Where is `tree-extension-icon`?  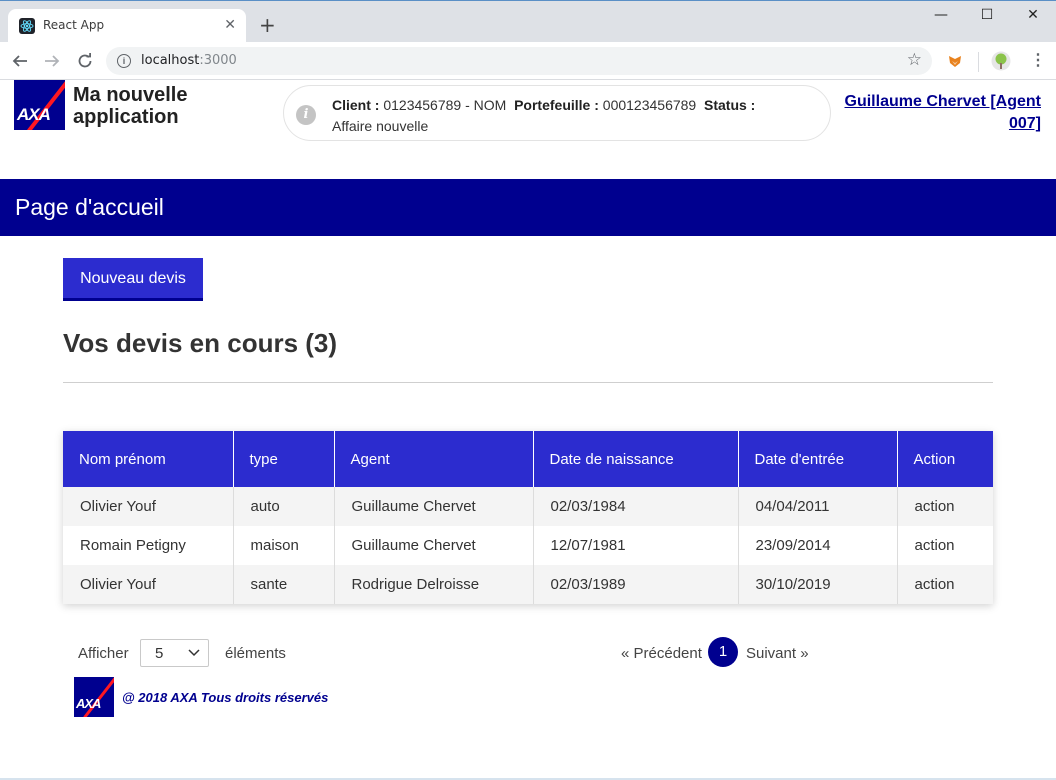
tree-extension-icon is located at coordinates (1001, 61).